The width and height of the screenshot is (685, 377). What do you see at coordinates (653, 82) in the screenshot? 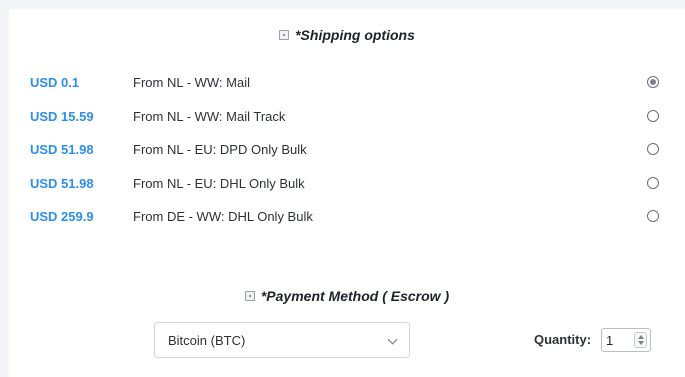
I see `shipping-radio-selected` at bounding box center [653, 82].